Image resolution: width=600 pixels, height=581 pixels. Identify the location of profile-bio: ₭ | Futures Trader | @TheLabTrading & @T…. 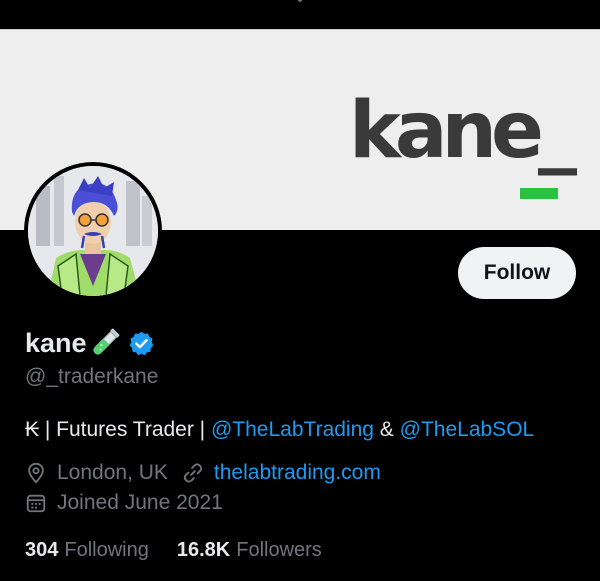
(279, 430).